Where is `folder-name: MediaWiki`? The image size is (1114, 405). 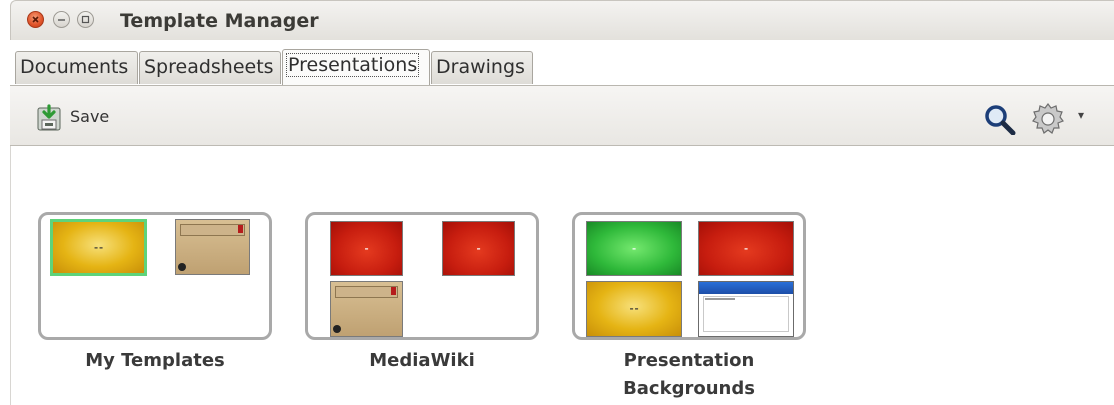 folder-name: MediaWiki is located at coordinates (422, 360).